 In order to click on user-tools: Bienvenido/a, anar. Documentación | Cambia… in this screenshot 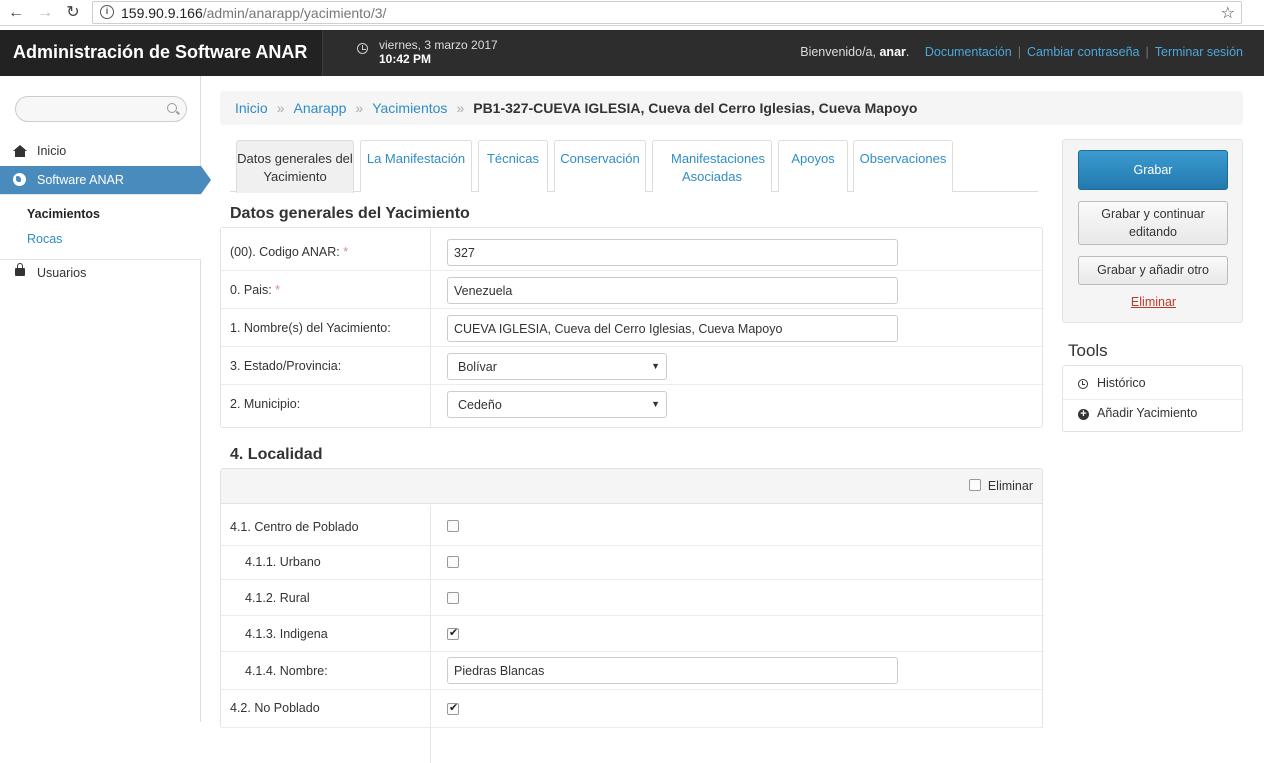, I will do `click(1021, 52)`.